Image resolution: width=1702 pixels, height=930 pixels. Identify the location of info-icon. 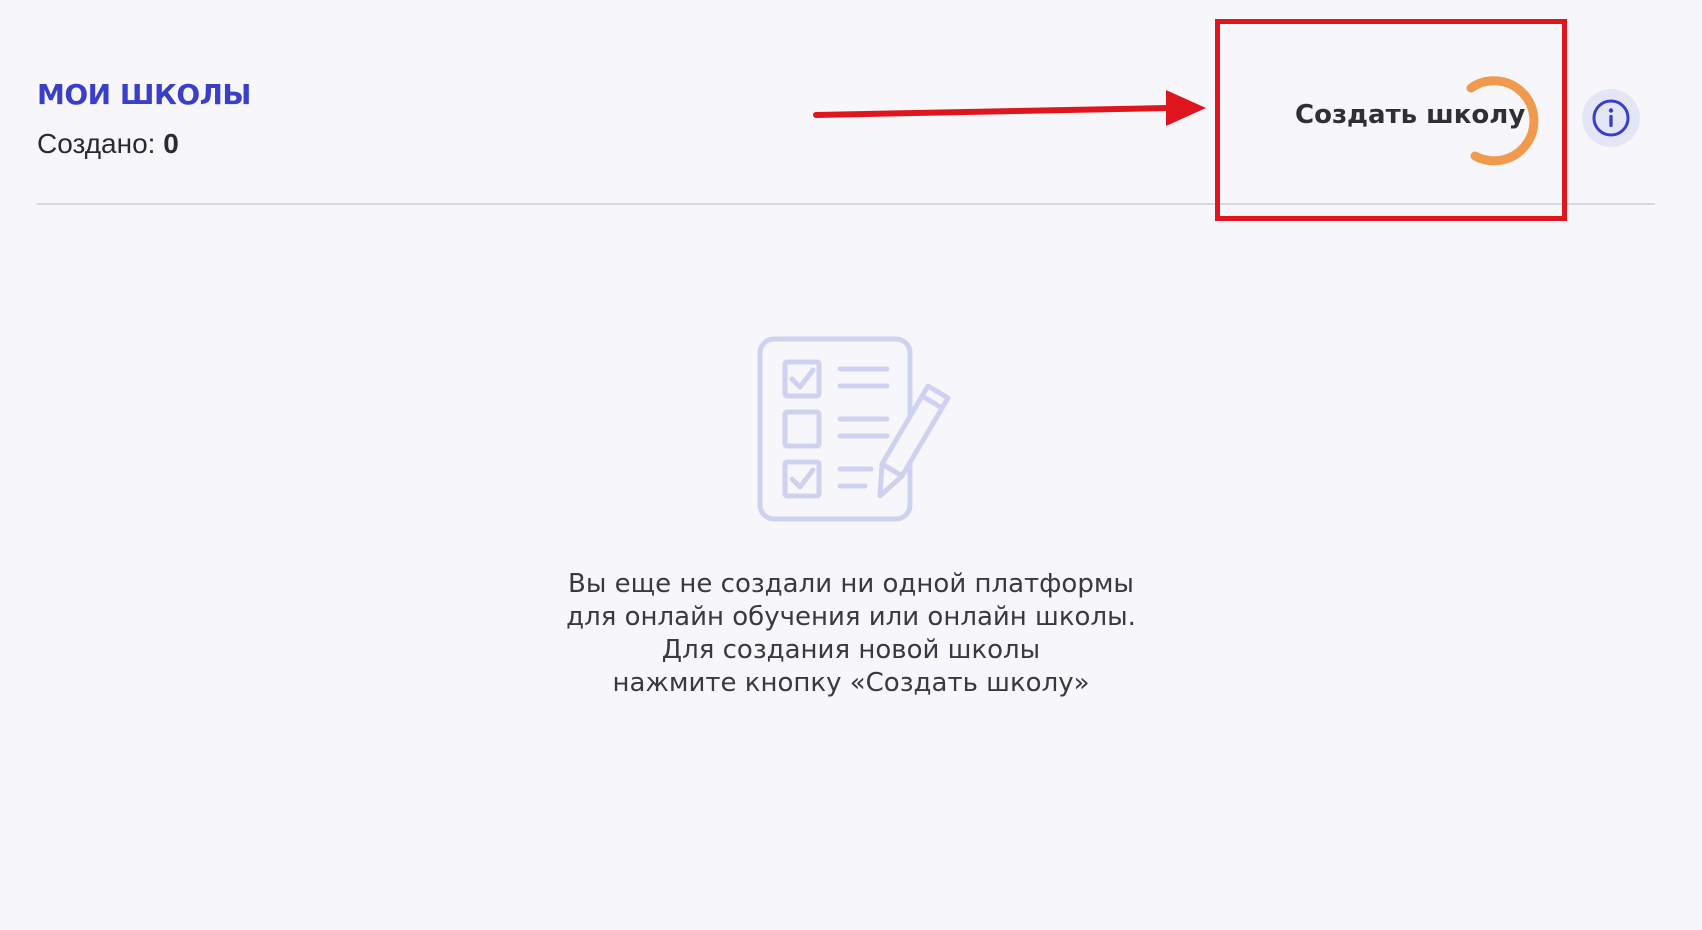
(1611, 118).